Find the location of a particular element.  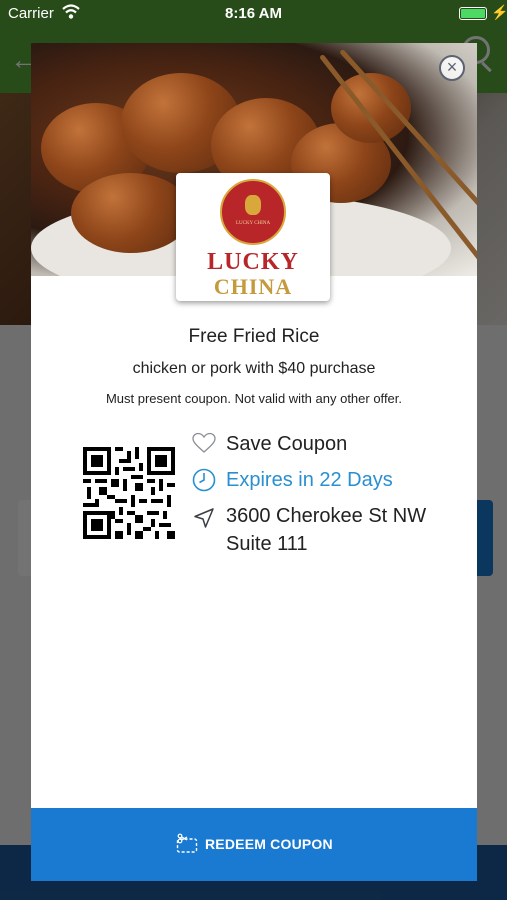

scissors-coupon-icon is located at coordinates (187, 843).